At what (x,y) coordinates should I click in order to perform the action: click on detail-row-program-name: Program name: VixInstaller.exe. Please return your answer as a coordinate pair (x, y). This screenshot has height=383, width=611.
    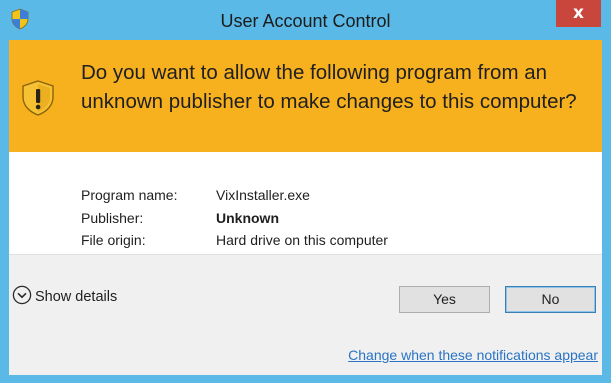
    Looking at the image, I should click on (234, 195).